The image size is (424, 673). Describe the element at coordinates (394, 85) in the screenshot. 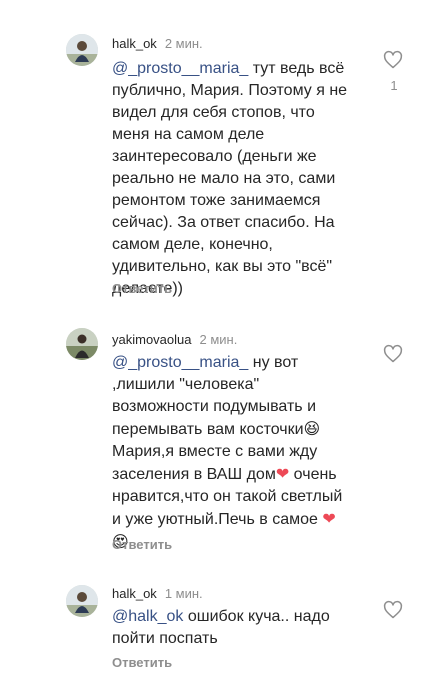

I see `like-count: 1` at that location.